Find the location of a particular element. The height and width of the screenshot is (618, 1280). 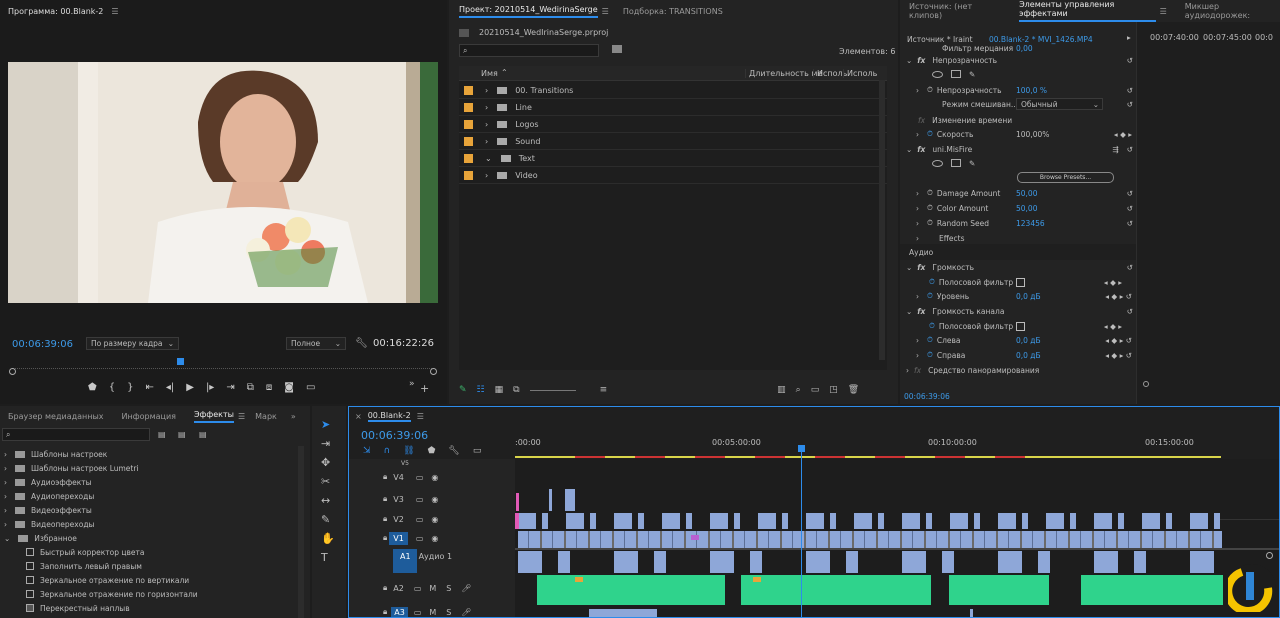

track-header: V5 is located at coordinates (432, 463).